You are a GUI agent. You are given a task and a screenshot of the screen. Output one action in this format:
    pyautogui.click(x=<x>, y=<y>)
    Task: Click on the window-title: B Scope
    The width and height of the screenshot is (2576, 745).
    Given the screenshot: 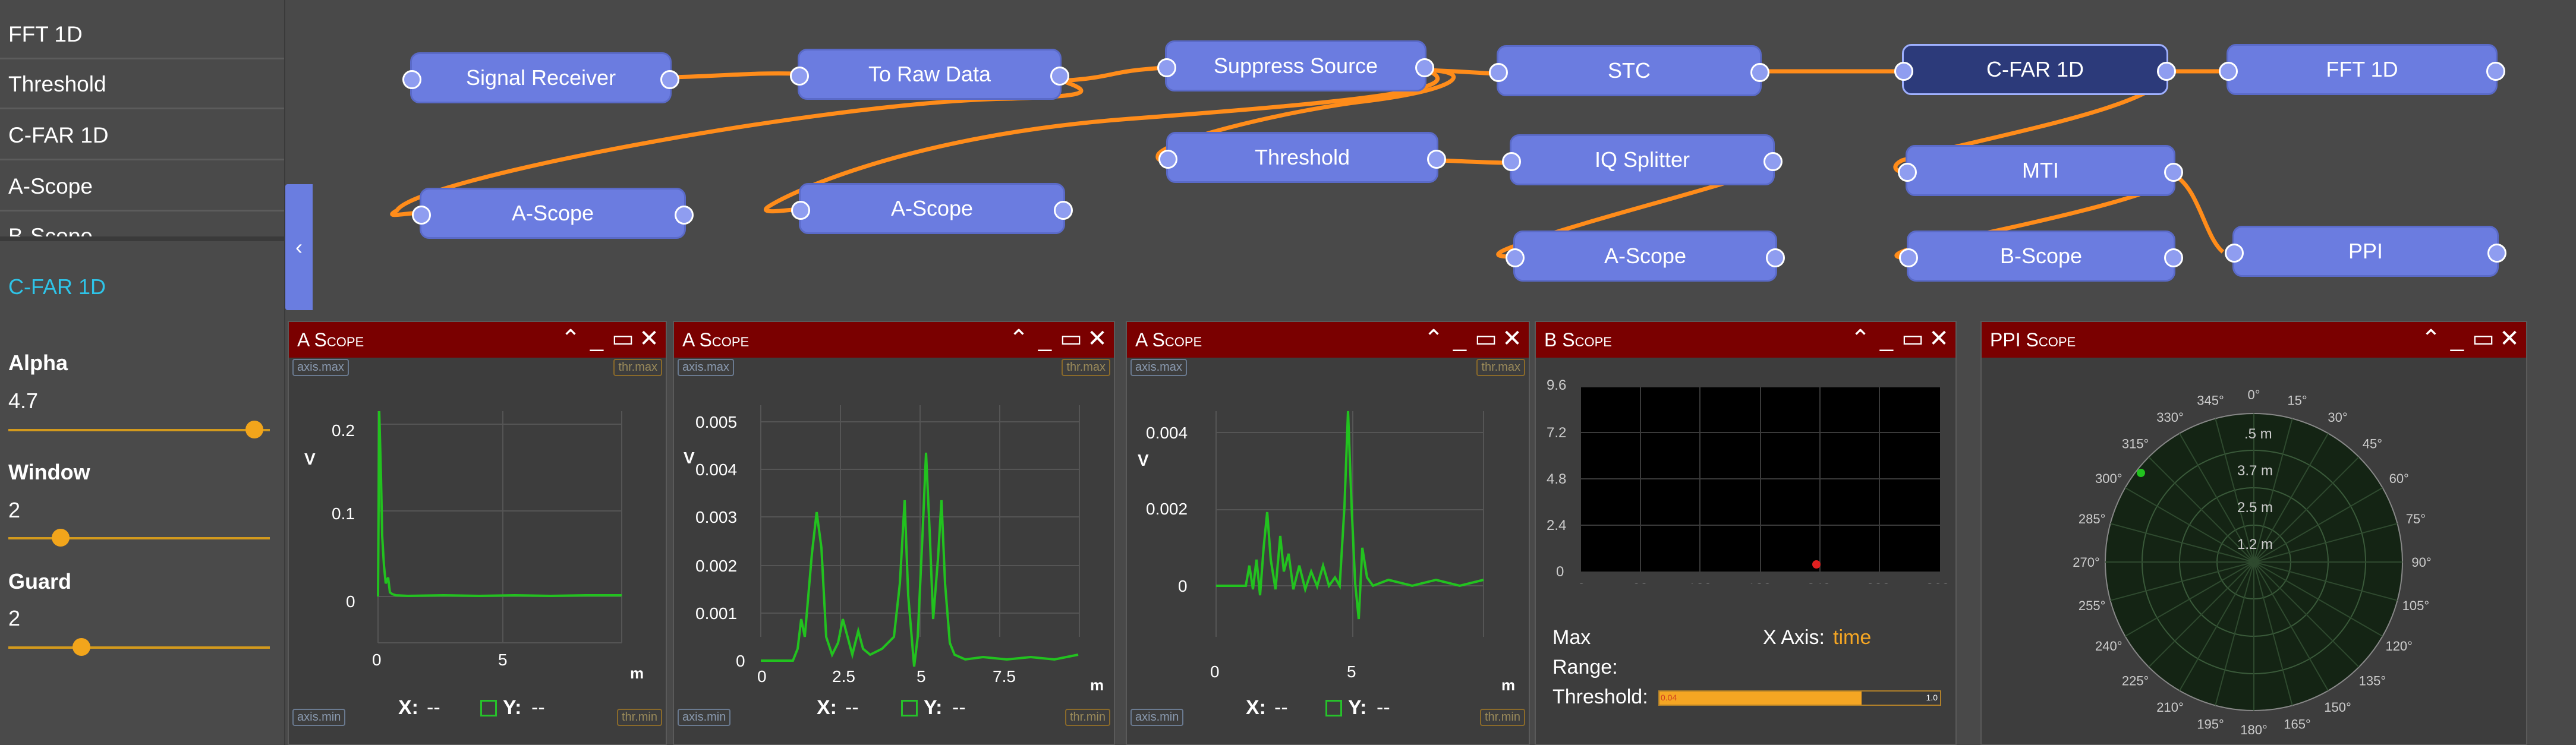 What is the action you would take?
    pyautogui.click(x=1578, y=340)
    